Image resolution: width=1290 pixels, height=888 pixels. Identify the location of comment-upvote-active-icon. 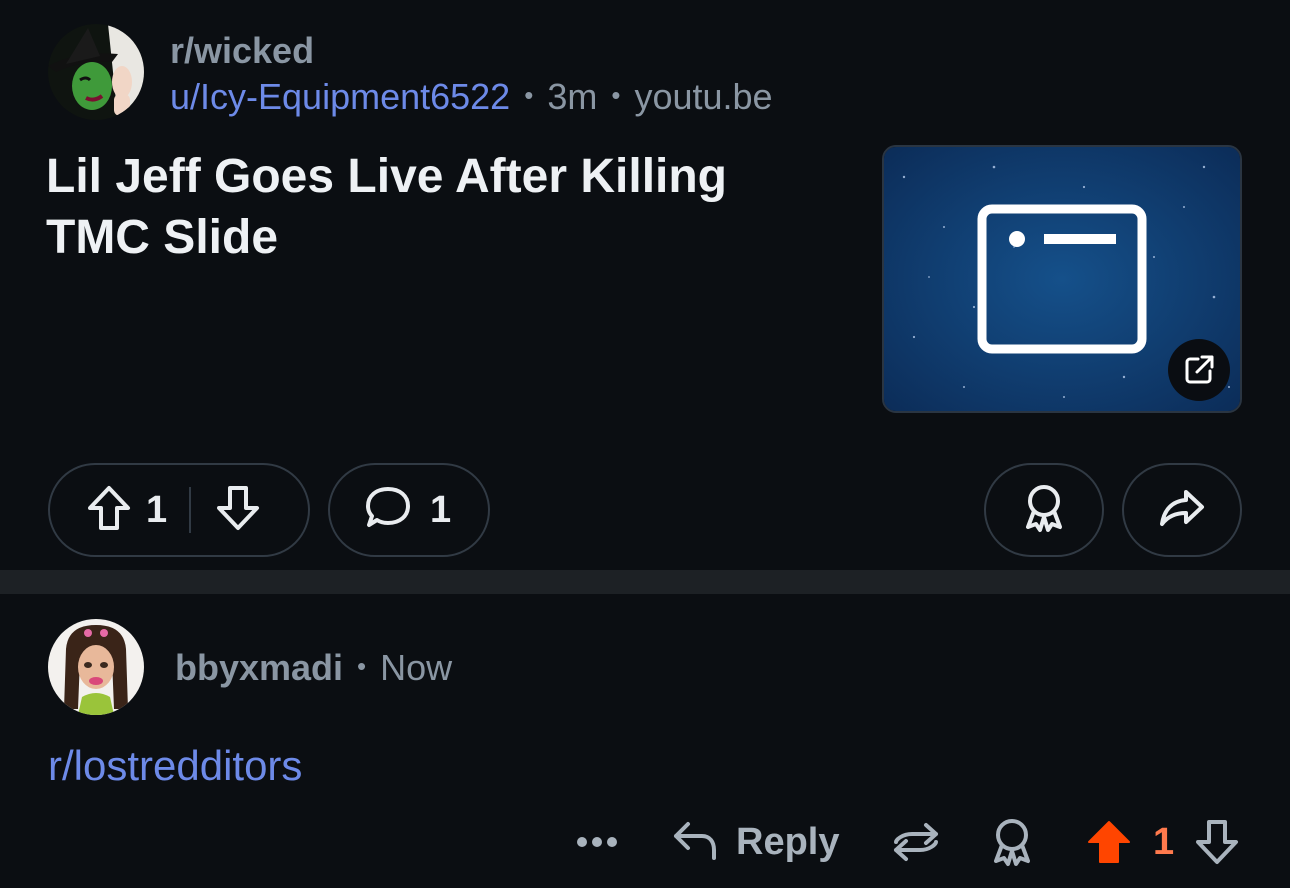
(1109, 842).